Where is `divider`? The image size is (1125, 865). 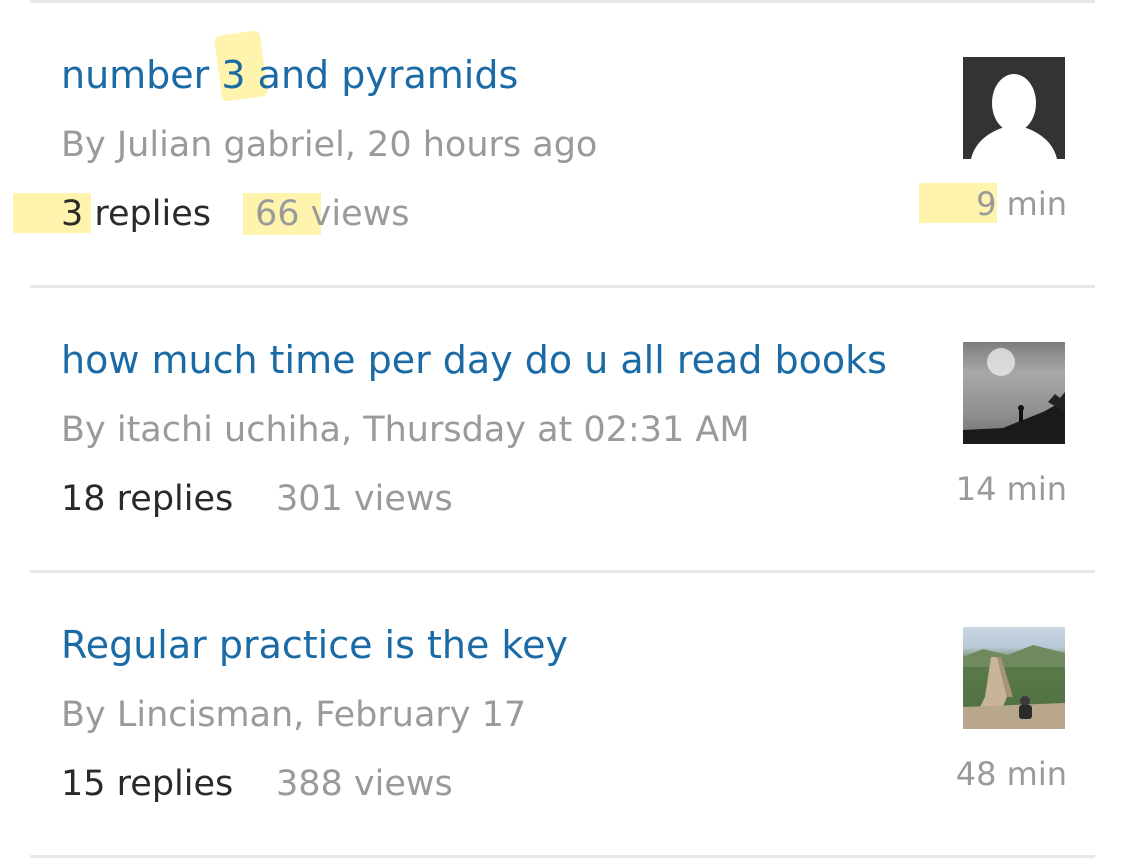
divider is located at coordinates (562, 856).